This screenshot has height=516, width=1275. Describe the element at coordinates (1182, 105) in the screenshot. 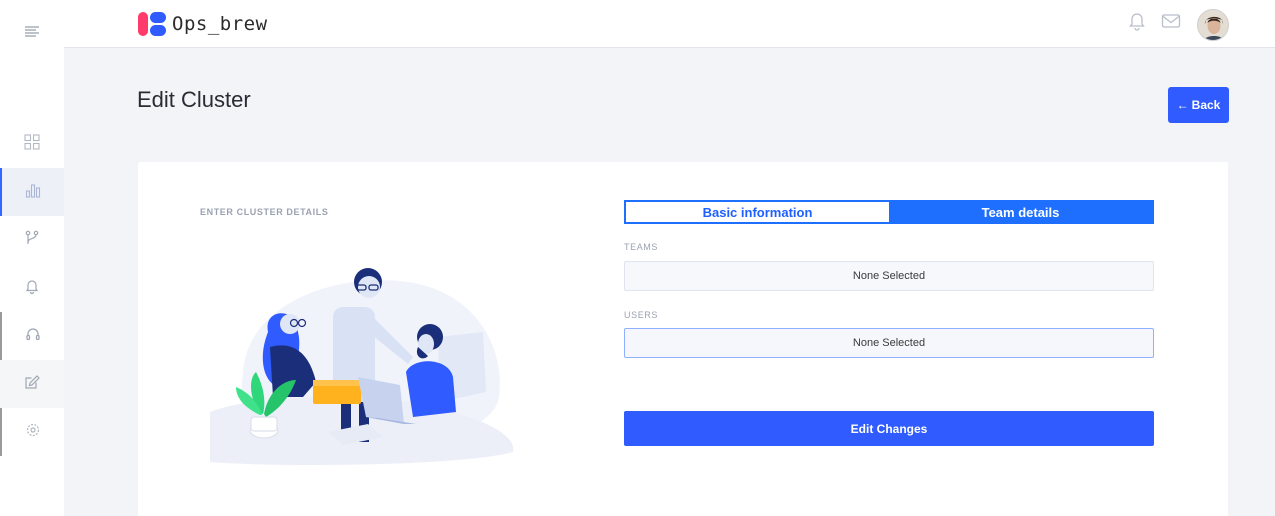

I see `arrow-left-icon: ←` at that location.